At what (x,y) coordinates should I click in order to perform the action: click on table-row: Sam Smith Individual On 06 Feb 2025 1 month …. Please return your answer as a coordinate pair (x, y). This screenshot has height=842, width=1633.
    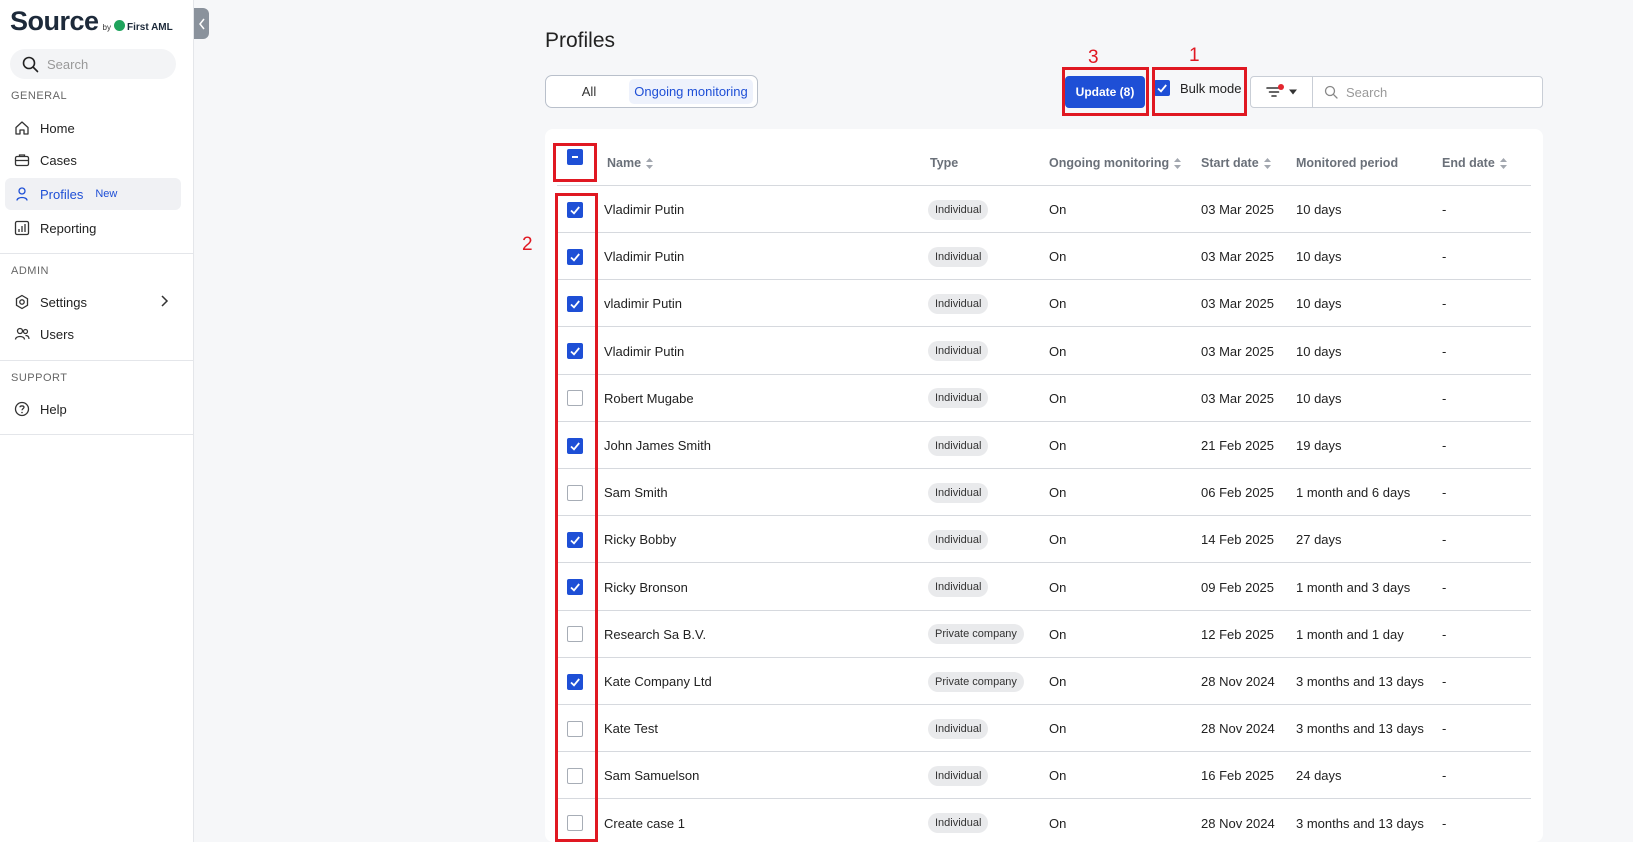
    Looking at the image, I should click on (1044, 493).